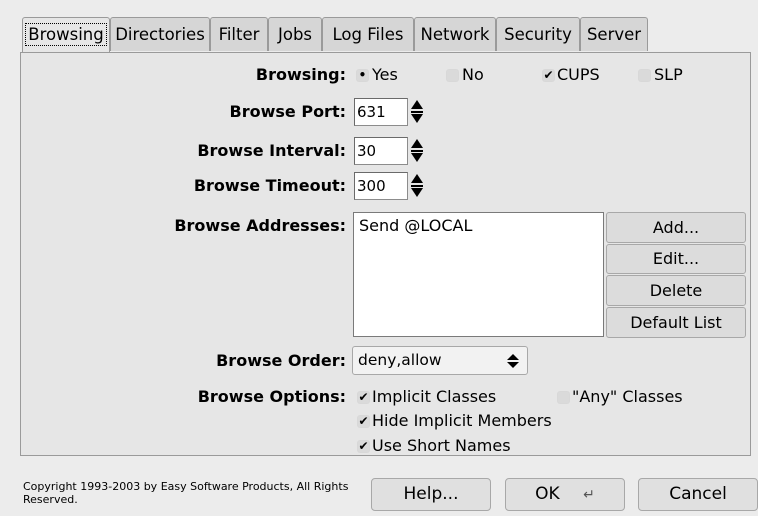  Describe the element at coordinates (462, 420) in the screenshot. I see `hide-implicit-label: Hide Implicit Members` at that location.